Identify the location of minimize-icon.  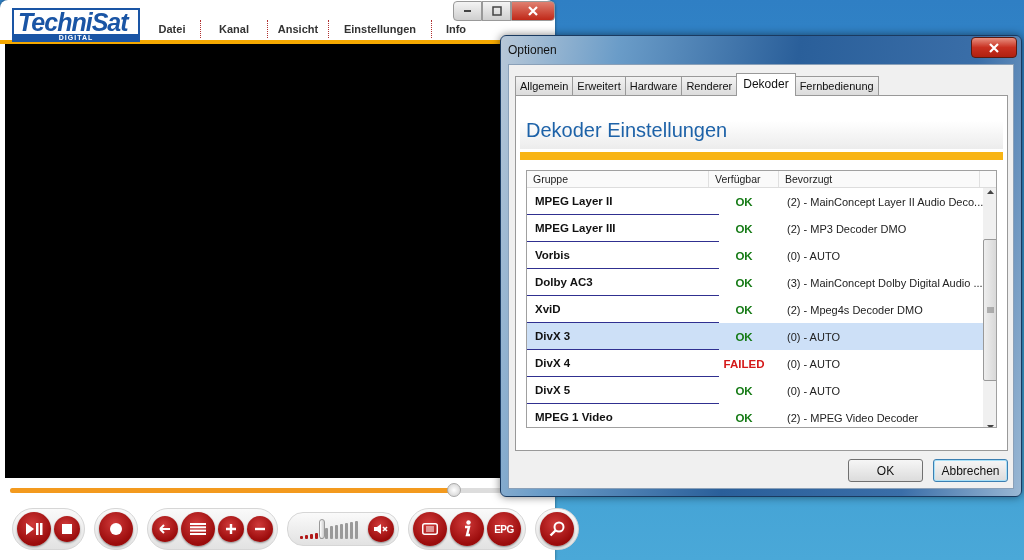
(467, 11).